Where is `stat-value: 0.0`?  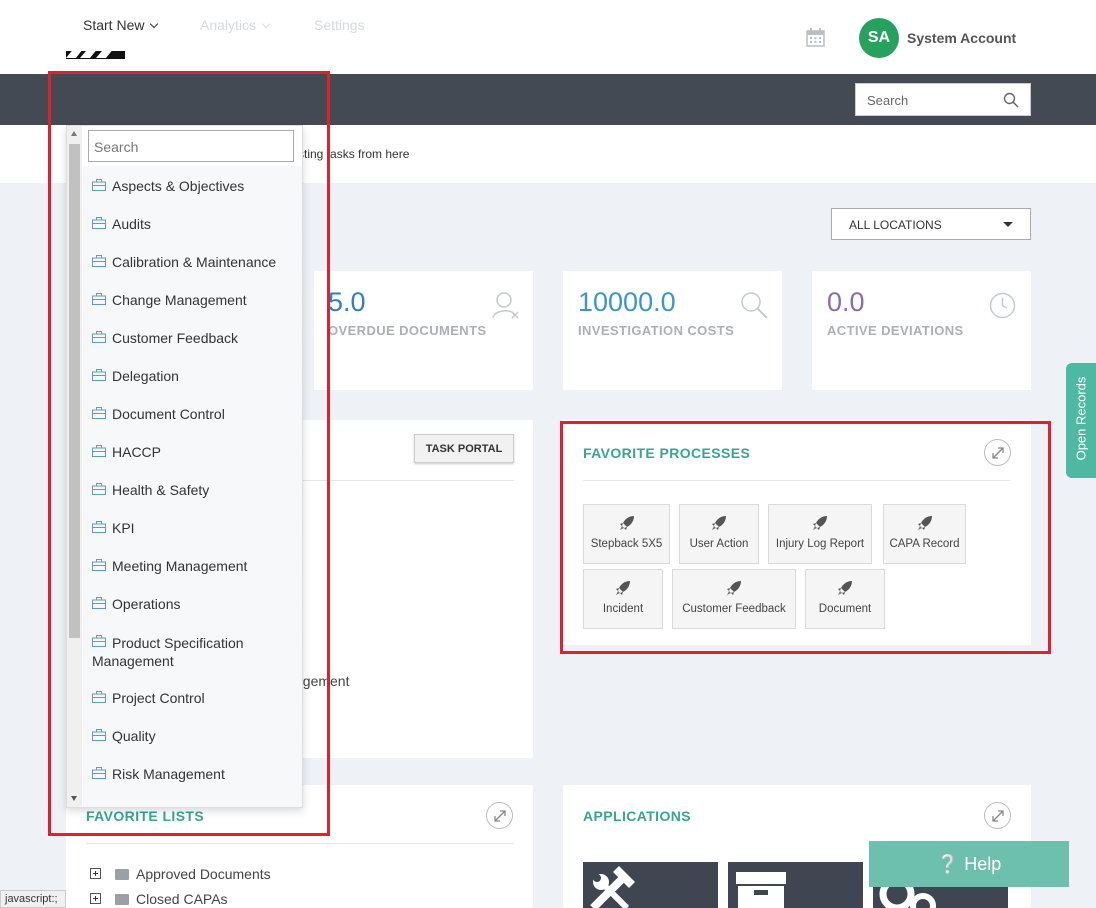 stat-value: 0.0 is located at coordinates (846, 302).